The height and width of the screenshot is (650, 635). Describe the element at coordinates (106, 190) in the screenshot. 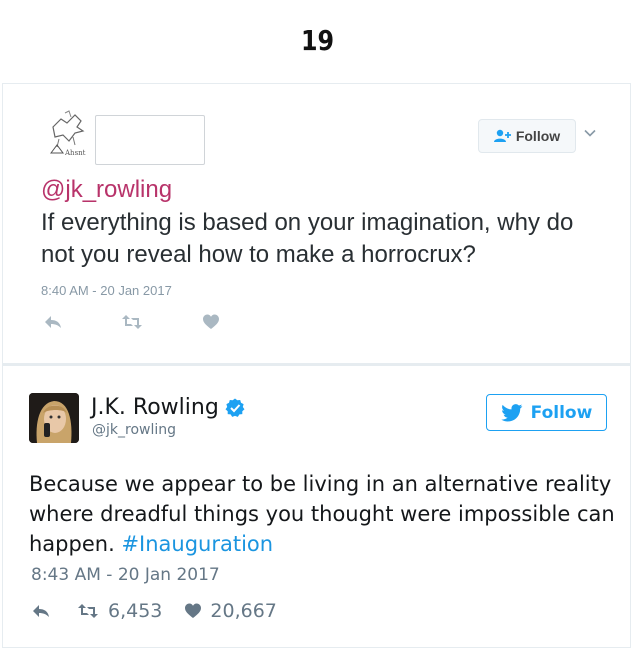

I see `tweet-mention: @jk_rowling` at that location.